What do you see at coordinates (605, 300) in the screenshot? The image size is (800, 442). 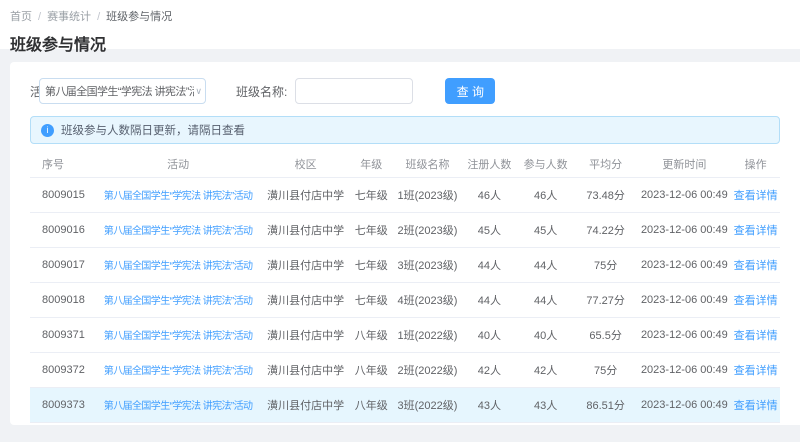 I see `cell-avg-score: 77.27分` at bounding box center [605, 300].